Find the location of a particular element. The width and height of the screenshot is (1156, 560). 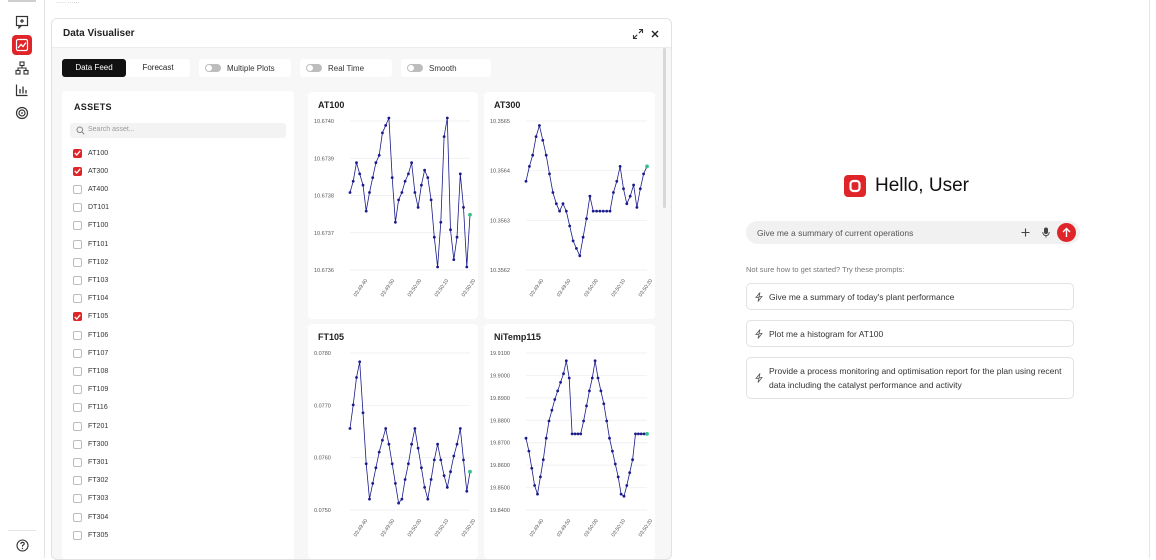

asset-item-ft107: FT107 is located at coordinates (173, 353).